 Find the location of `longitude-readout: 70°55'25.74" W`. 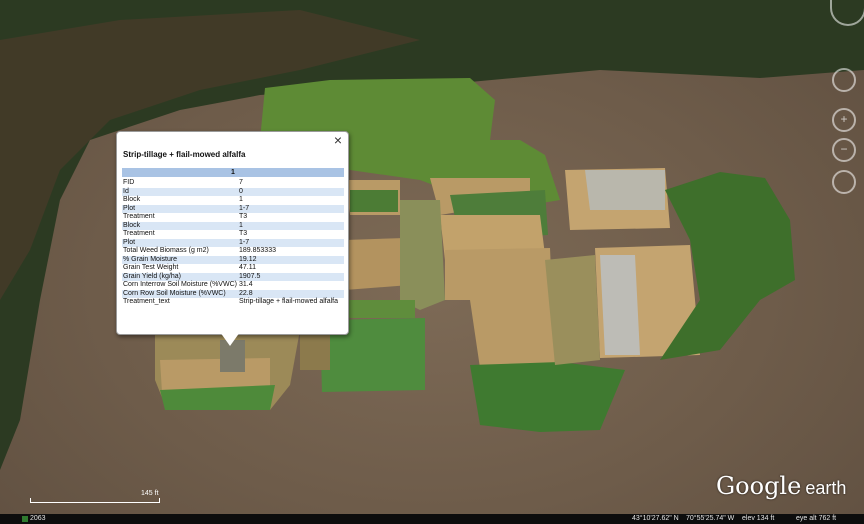

longitude-readout: 70°55'25.74" W is located at coordinates (710, 518).